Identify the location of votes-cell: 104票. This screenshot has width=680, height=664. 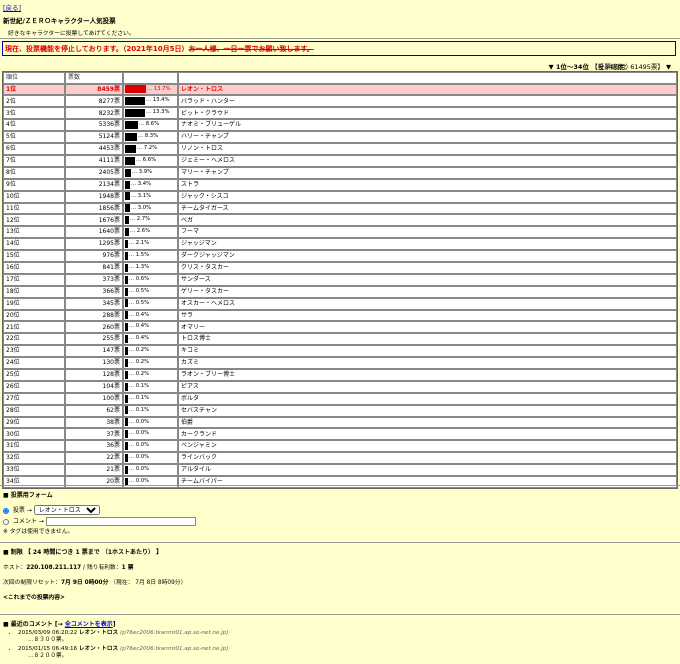
(94, 386).